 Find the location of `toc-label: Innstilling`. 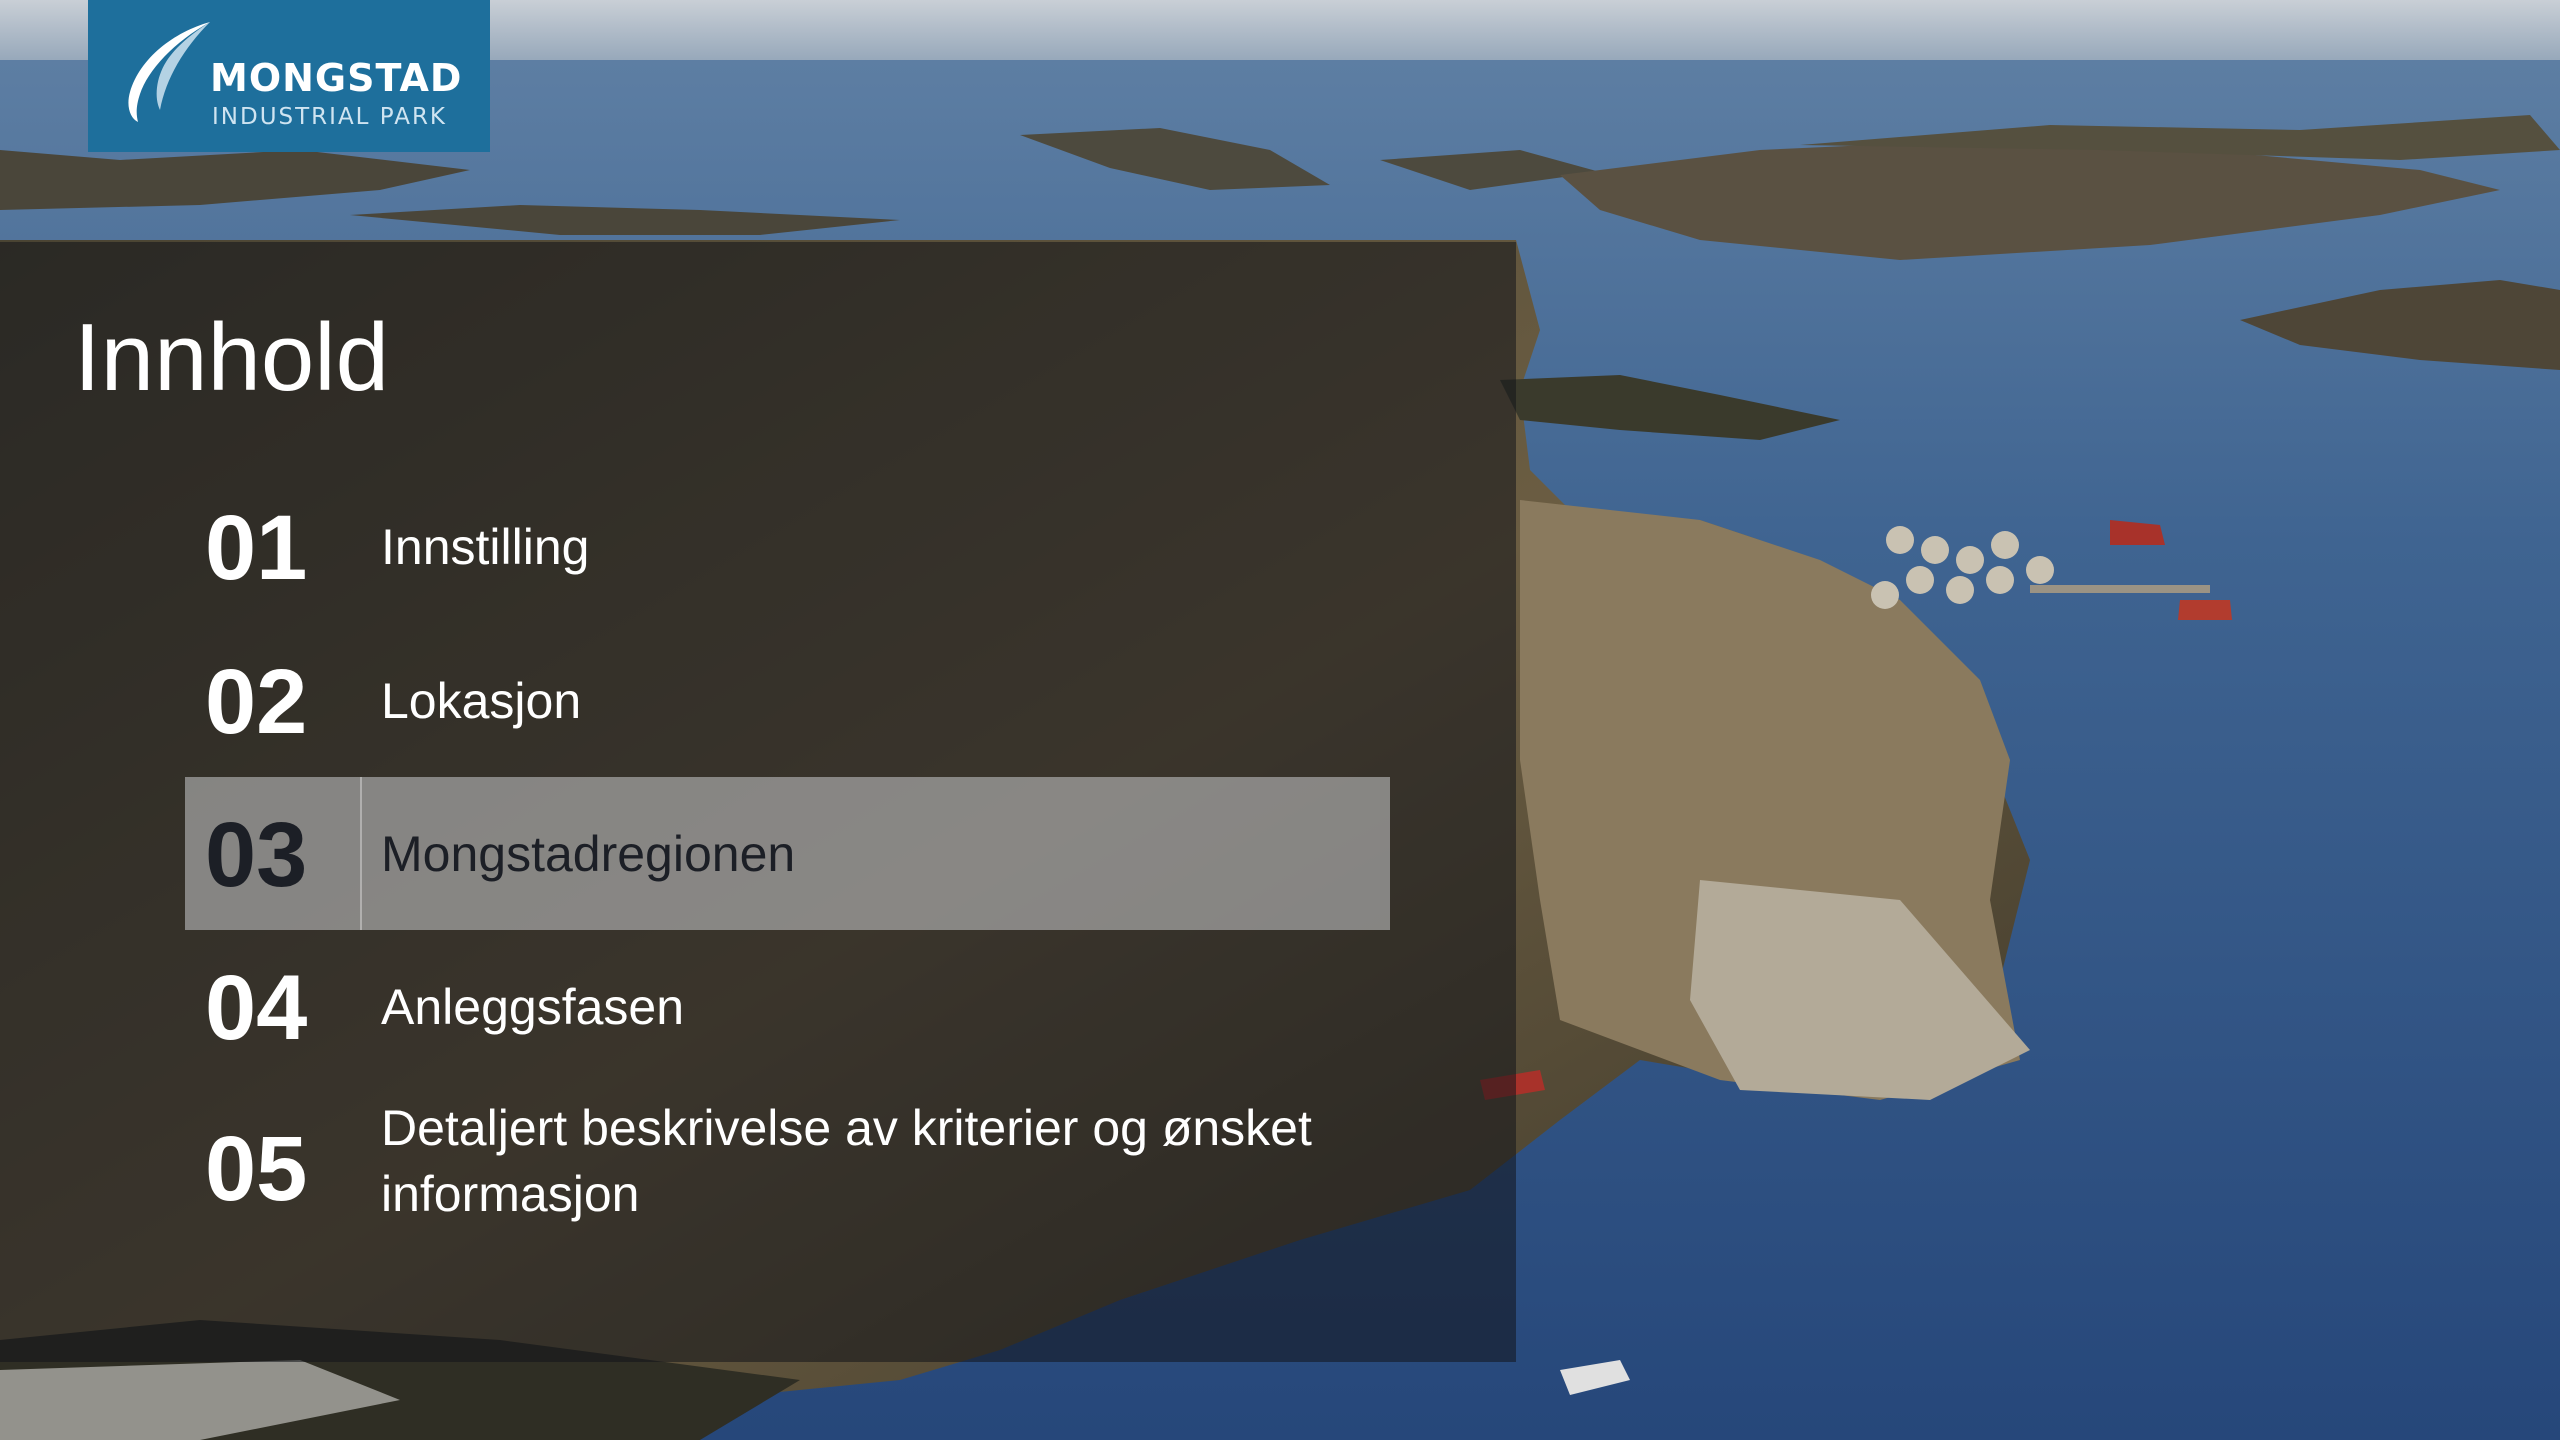

toc-label: Innstilling is located at coordinates (485, 547).